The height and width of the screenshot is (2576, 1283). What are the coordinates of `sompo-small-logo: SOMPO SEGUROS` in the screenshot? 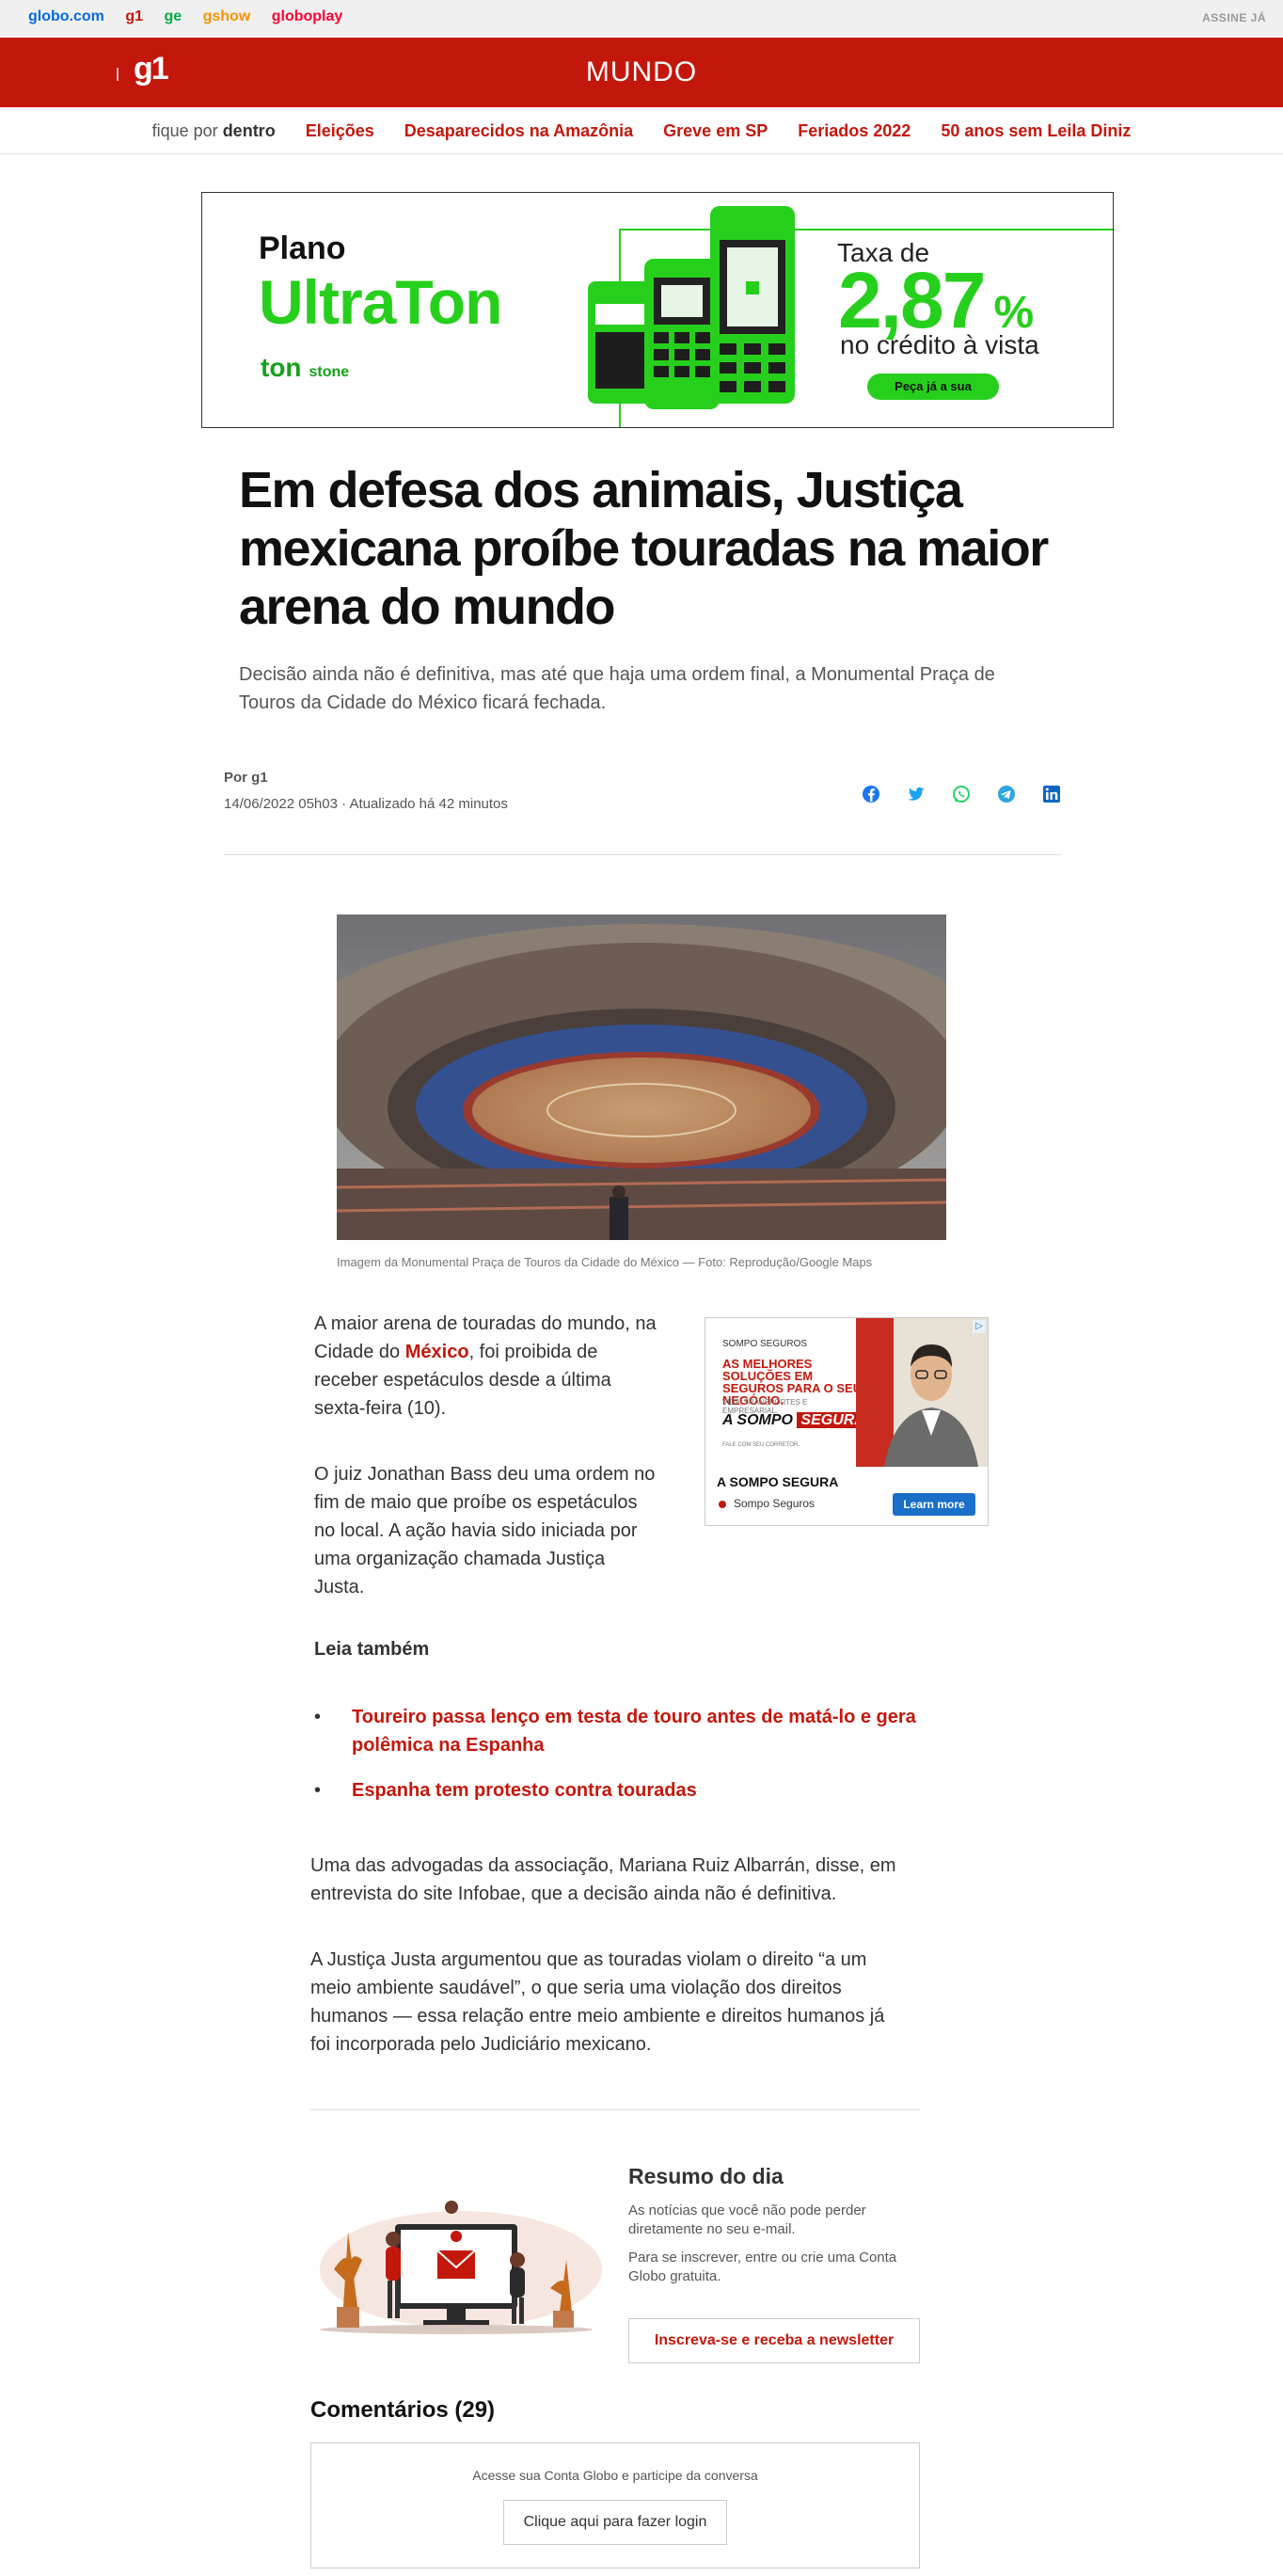 It's located at (765, 1344).